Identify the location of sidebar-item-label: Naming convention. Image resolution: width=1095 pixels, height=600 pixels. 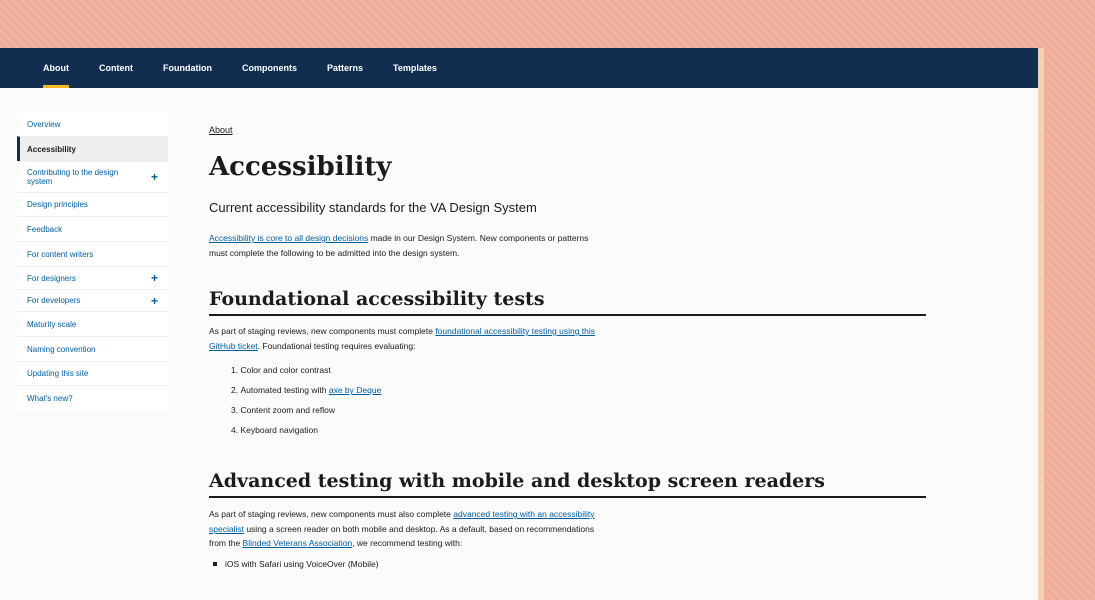
(61, 349).